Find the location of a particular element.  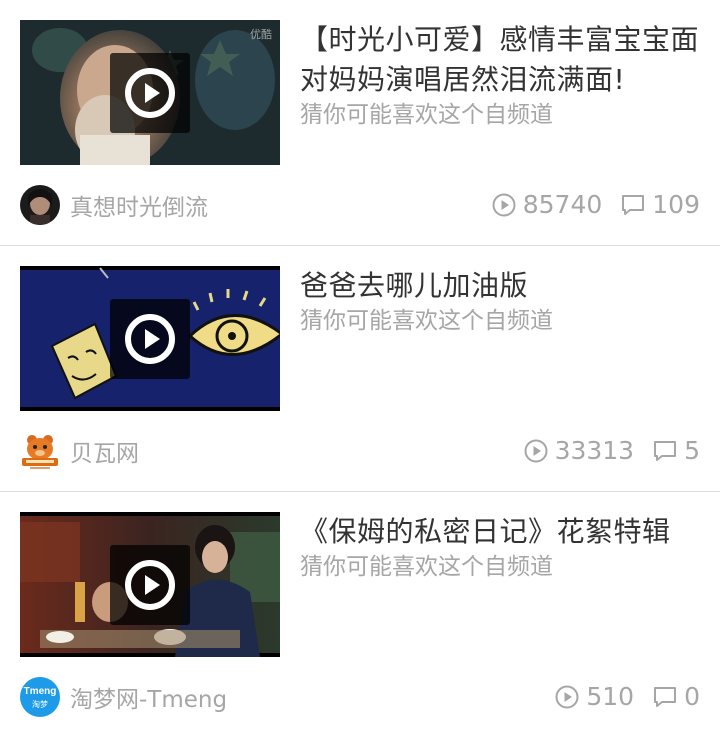

views-count: 85740 is located at coordinates (562, 204).